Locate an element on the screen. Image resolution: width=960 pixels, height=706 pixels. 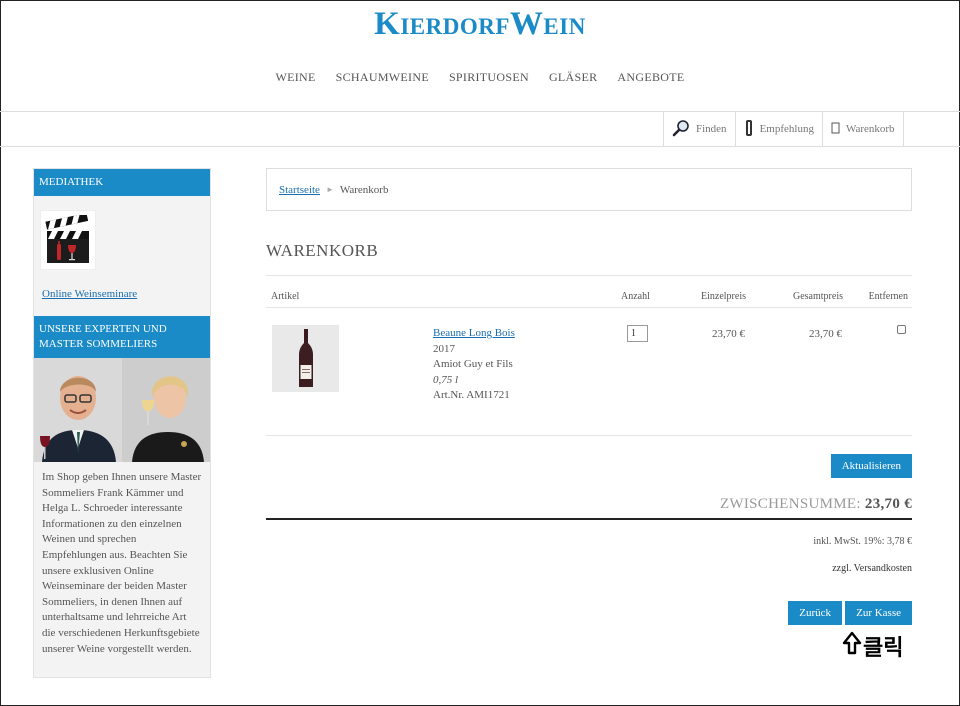
total-price: 23,70 € is located at coordinates (825, 334).